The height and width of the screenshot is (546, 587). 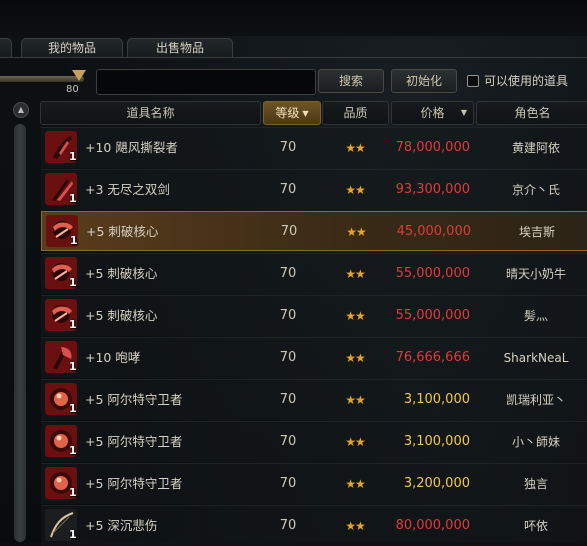 I want to click on item-seller: 京介丶氏, so click(x=535, y=190).